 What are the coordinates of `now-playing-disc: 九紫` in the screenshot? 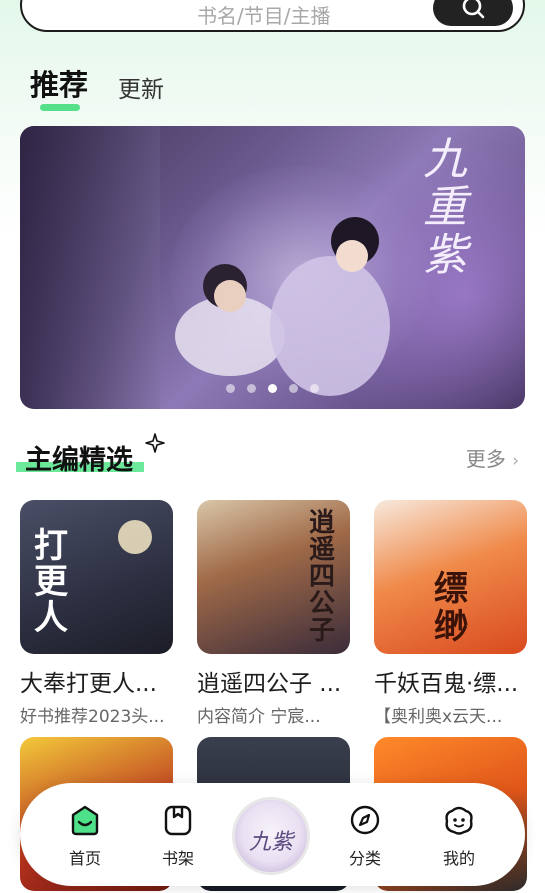 It's located at (271, 836).